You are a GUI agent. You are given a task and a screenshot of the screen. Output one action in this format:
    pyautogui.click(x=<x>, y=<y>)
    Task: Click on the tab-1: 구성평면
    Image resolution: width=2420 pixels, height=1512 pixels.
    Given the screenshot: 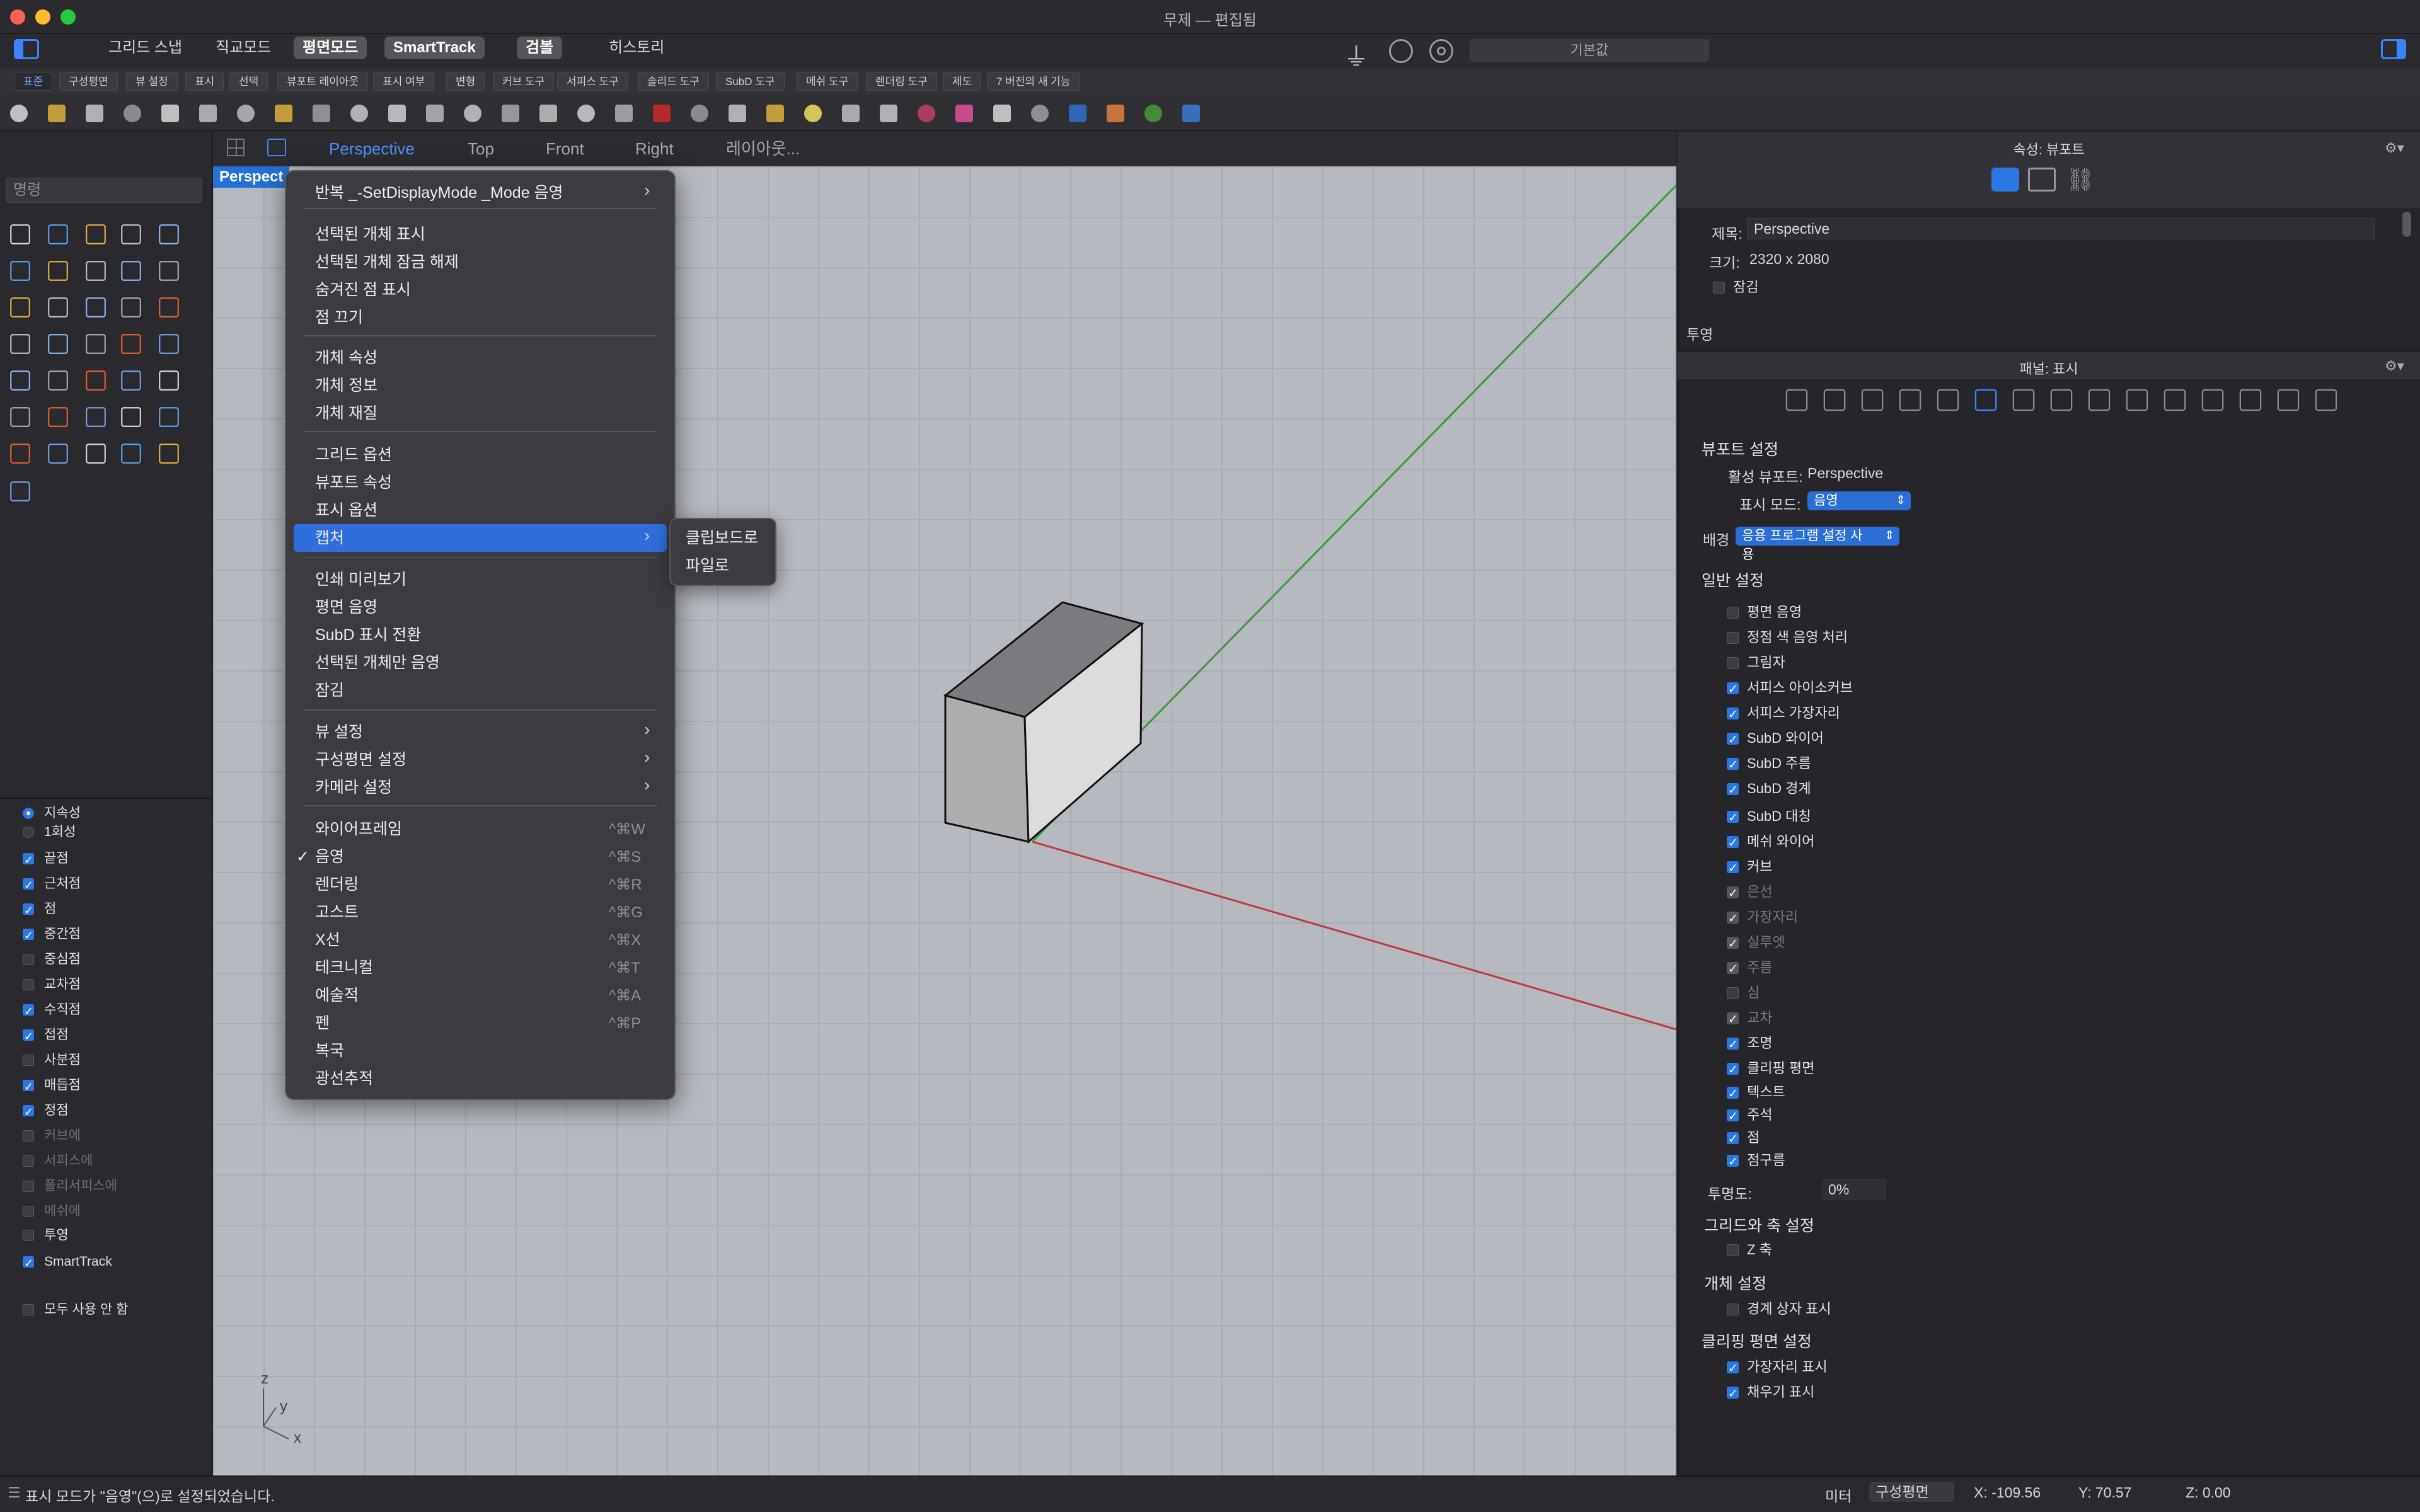 What is the action you would take?
    pyautogui.click(x=88, y=81)
    